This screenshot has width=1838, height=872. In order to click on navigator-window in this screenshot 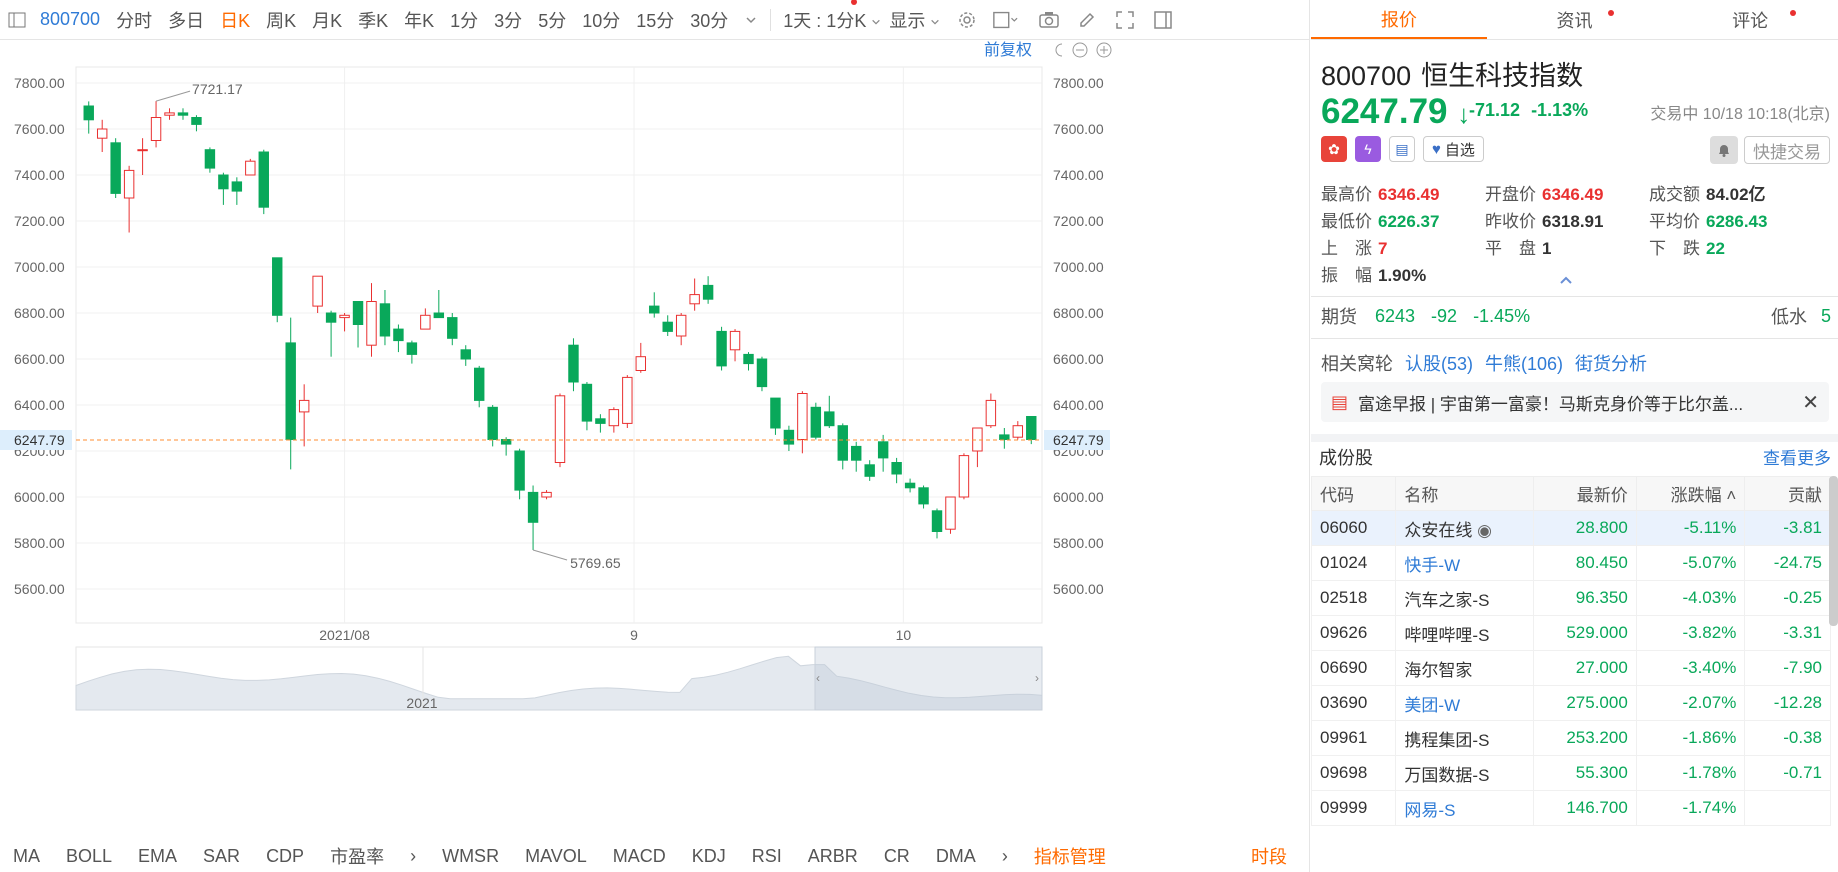, I will do `click(928, 678)`.